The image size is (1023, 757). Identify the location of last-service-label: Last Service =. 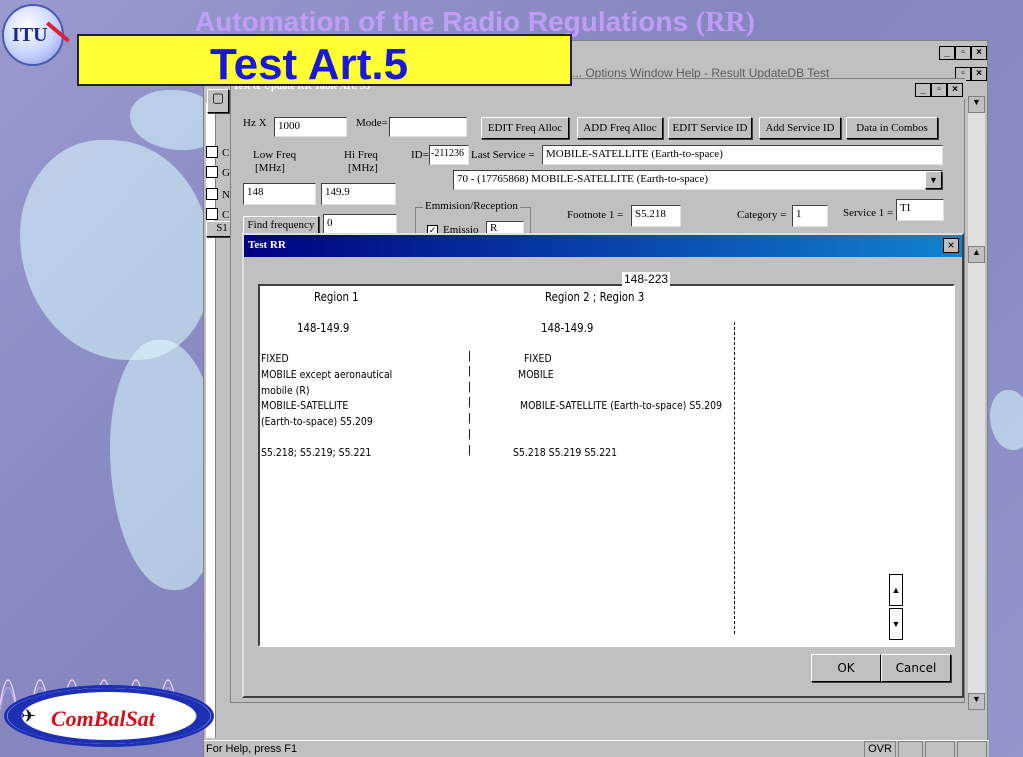
(503, 155).